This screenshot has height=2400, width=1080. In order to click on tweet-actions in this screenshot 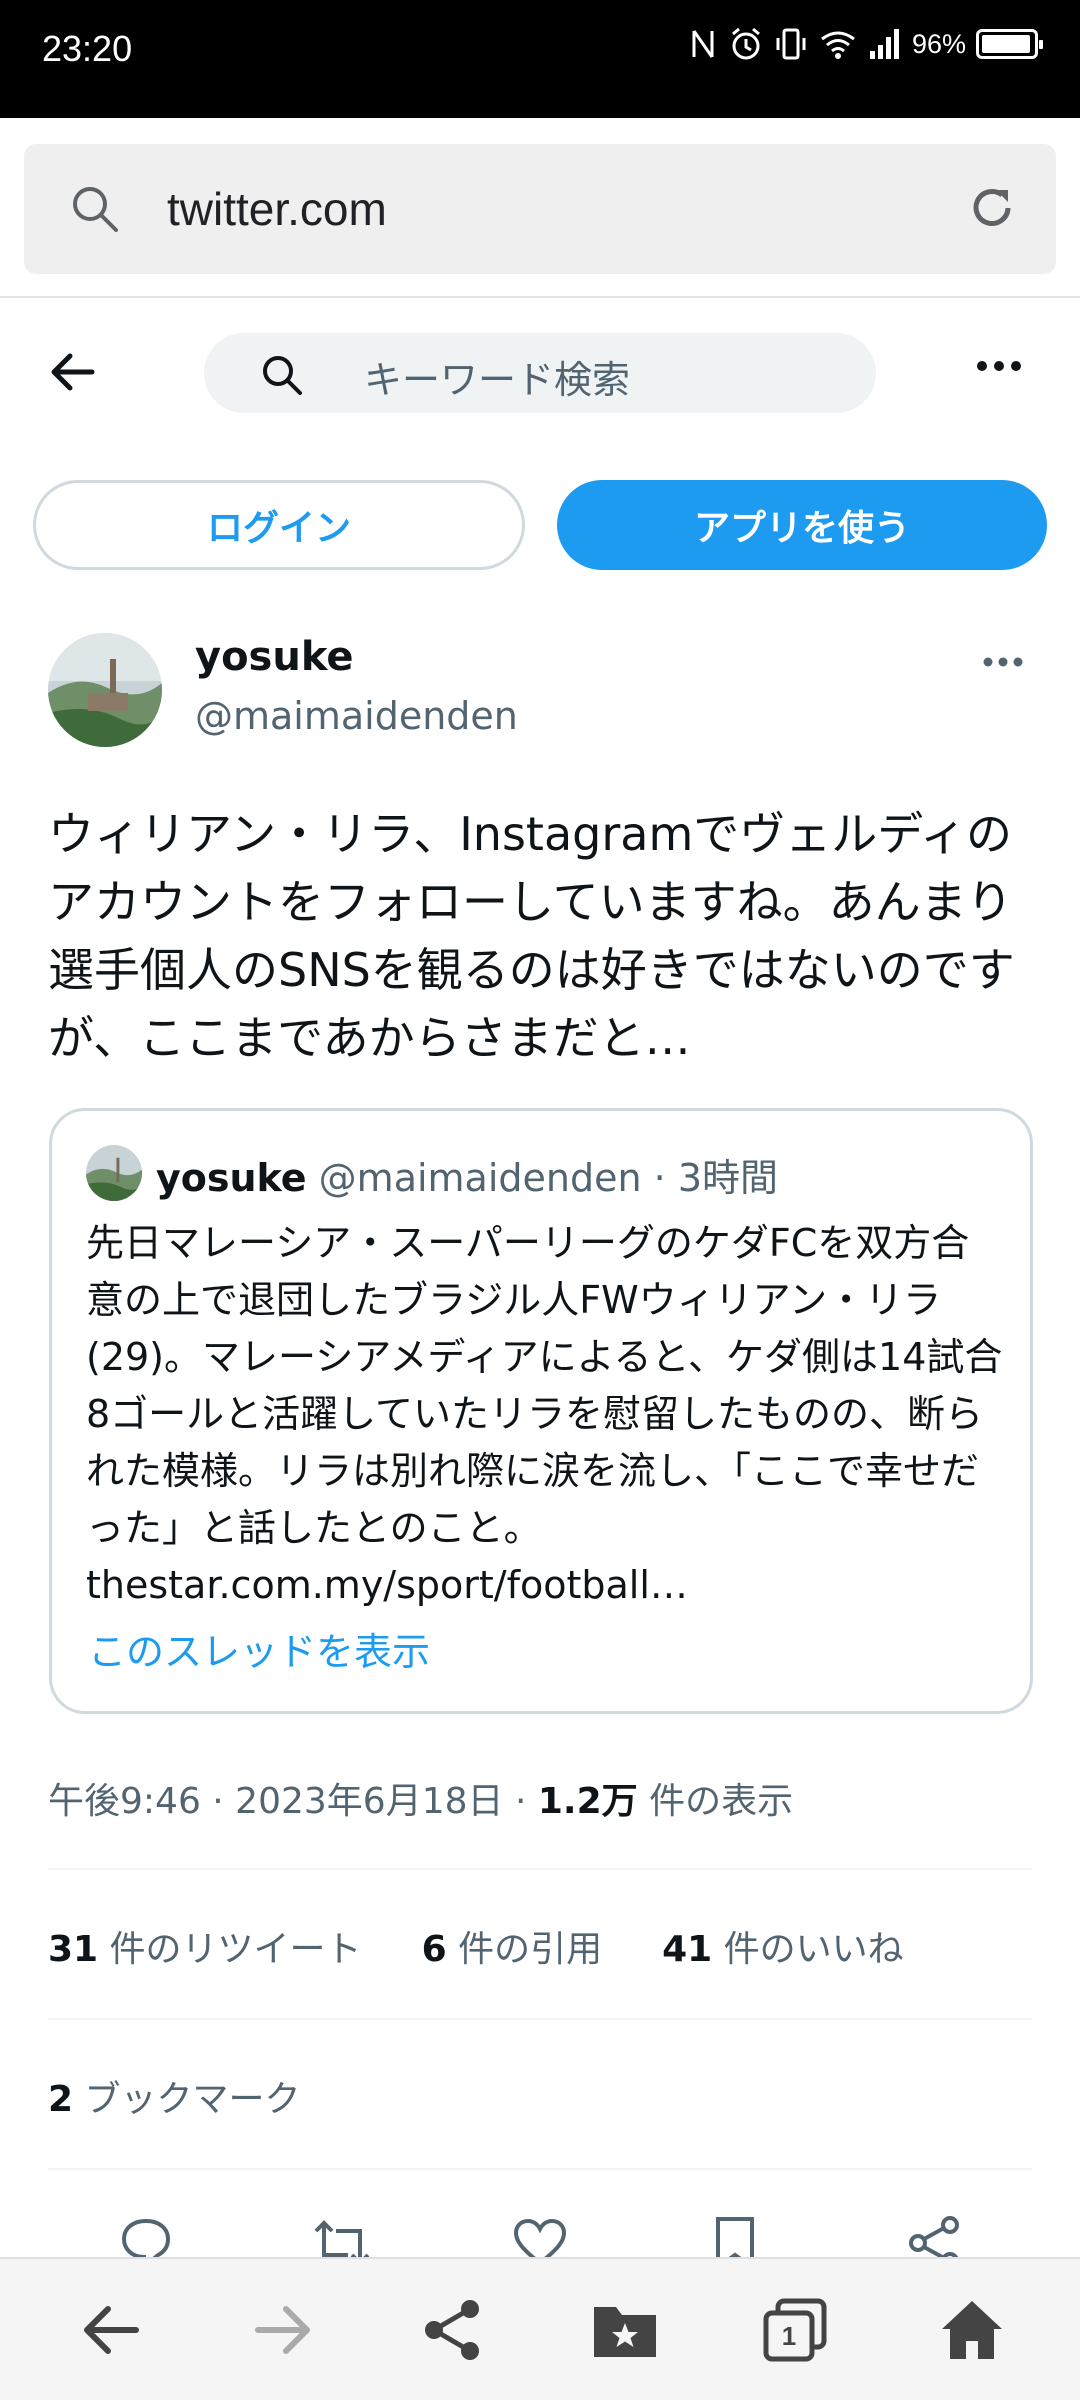, I will do `click(540, 2231)`.